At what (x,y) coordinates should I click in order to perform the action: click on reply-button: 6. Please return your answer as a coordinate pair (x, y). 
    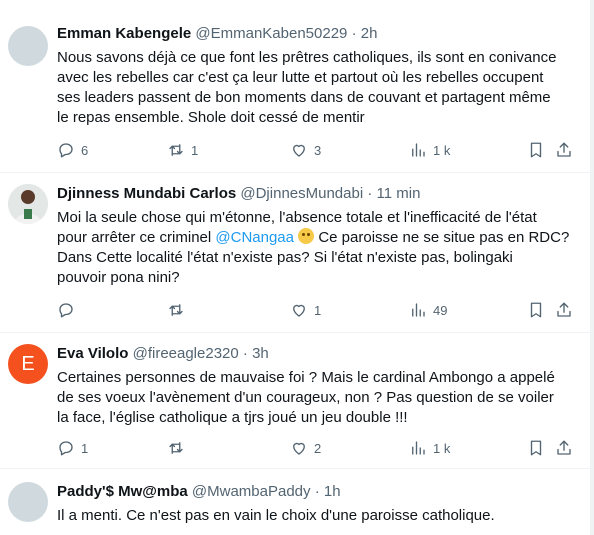
    Looking at the image, I should click on (72, 150).